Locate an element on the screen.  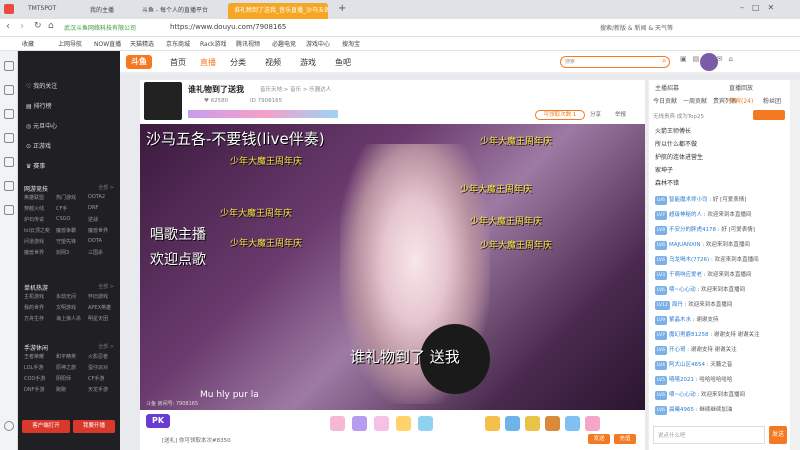
chat-user: 智能魔术师小司 is located at coordinates (688, 200).